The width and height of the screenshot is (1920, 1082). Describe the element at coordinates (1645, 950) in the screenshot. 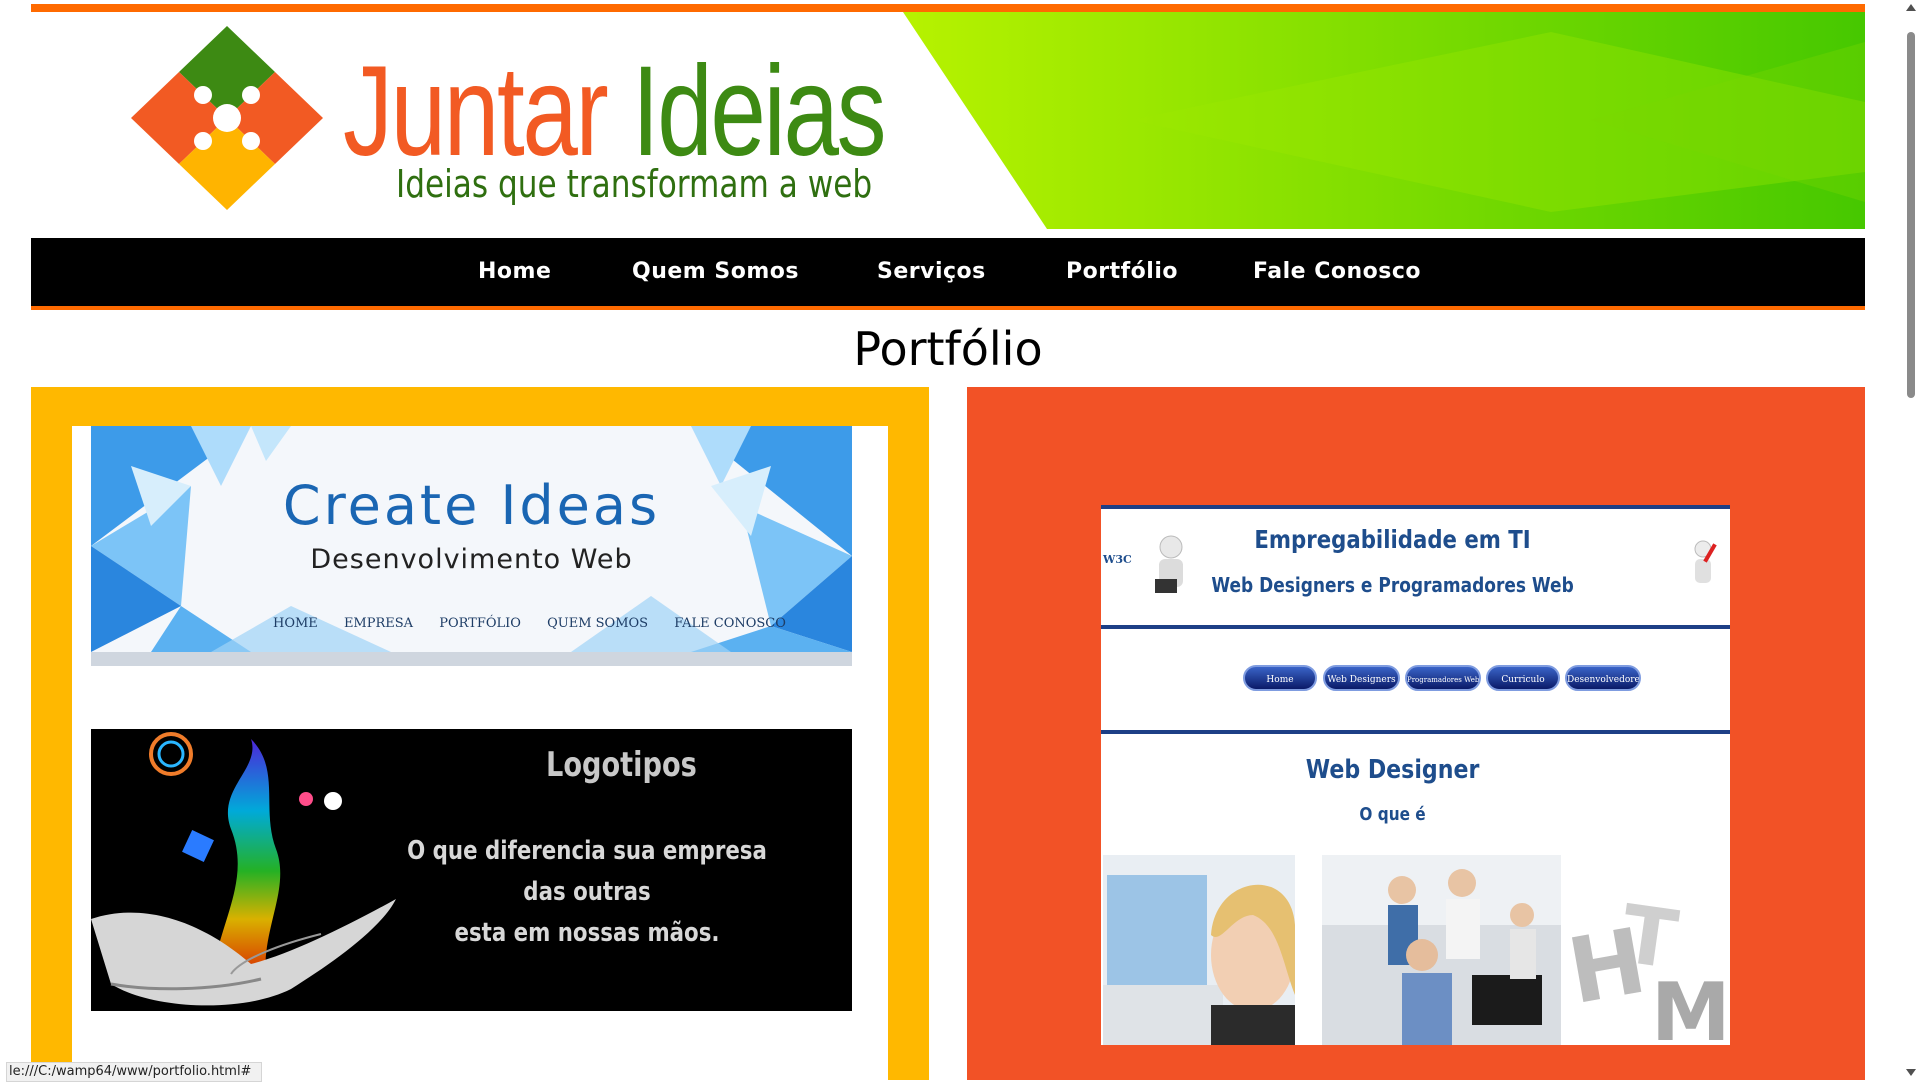

I see `html-letters-graphic: H T M` at that location.